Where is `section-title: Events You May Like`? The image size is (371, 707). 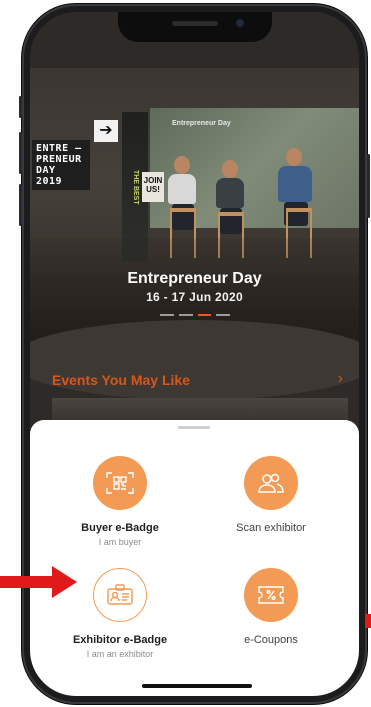 section-title: Events You May Like is located at coordinates (121, 380).